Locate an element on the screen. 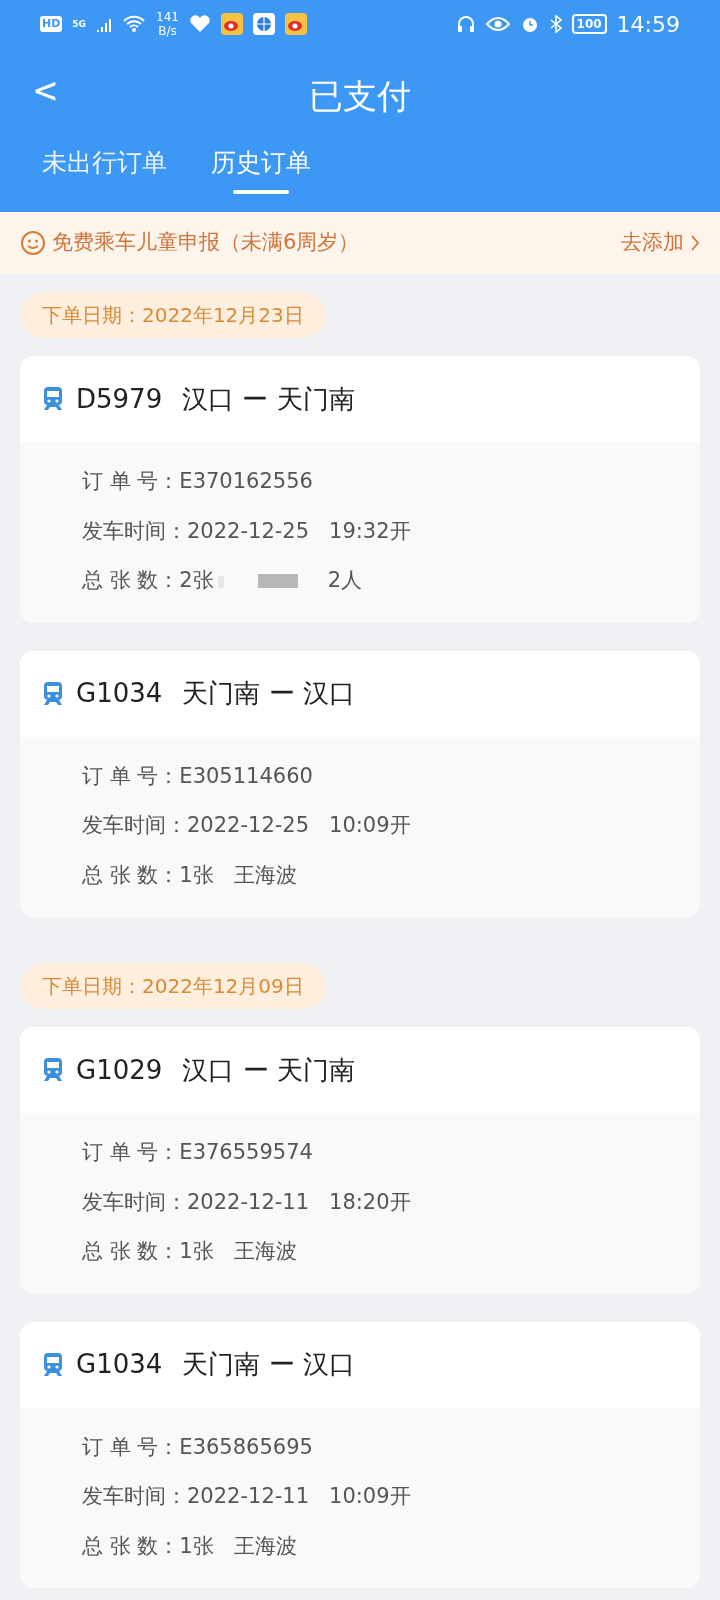 The image size is (720, 1600). order-number: E370162556 is located at coordinates (246, 481).